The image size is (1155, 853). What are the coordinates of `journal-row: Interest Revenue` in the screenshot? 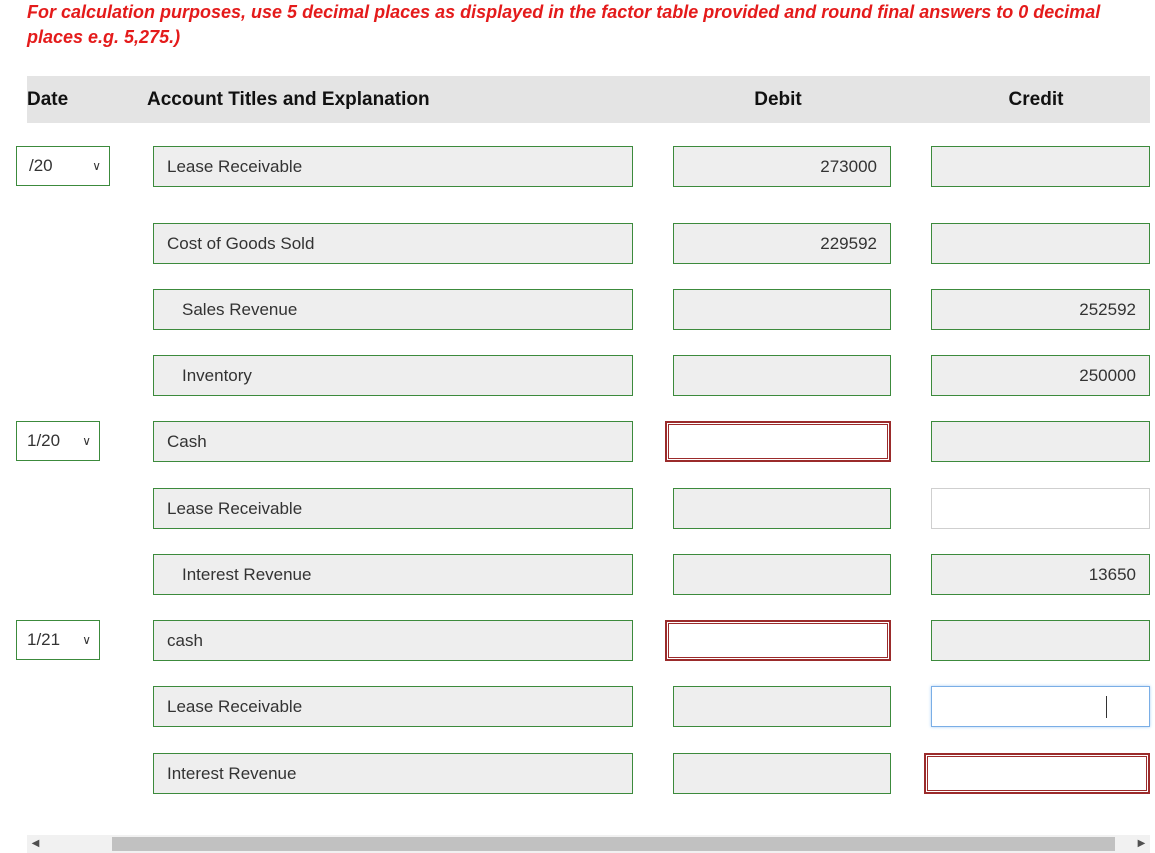 It's located at (577, 774).